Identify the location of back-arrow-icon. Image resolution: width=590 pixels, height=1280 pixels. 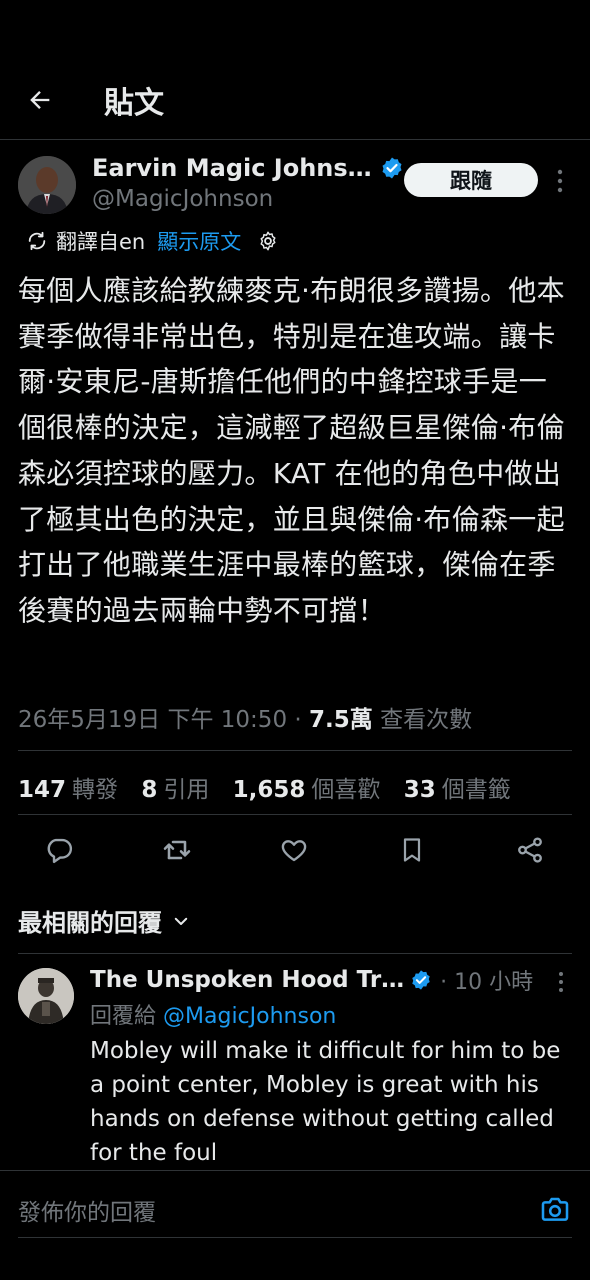
(40, 100).